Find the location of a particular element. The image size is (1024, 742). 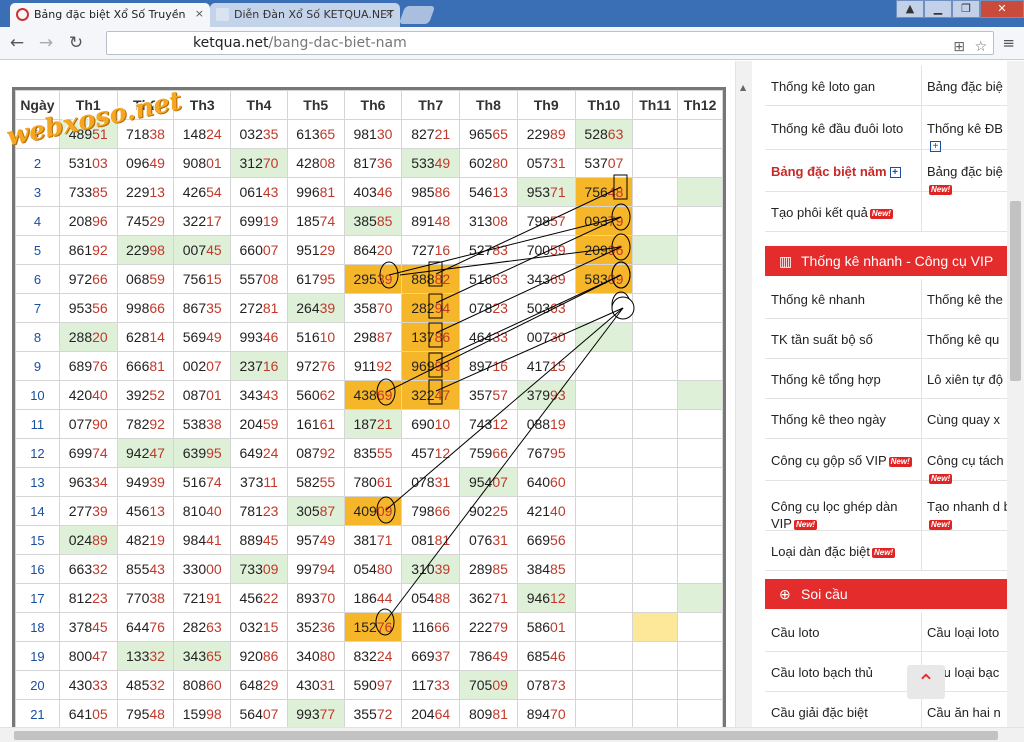

expand-plus-icon: + is located at coordinates (895, 173).